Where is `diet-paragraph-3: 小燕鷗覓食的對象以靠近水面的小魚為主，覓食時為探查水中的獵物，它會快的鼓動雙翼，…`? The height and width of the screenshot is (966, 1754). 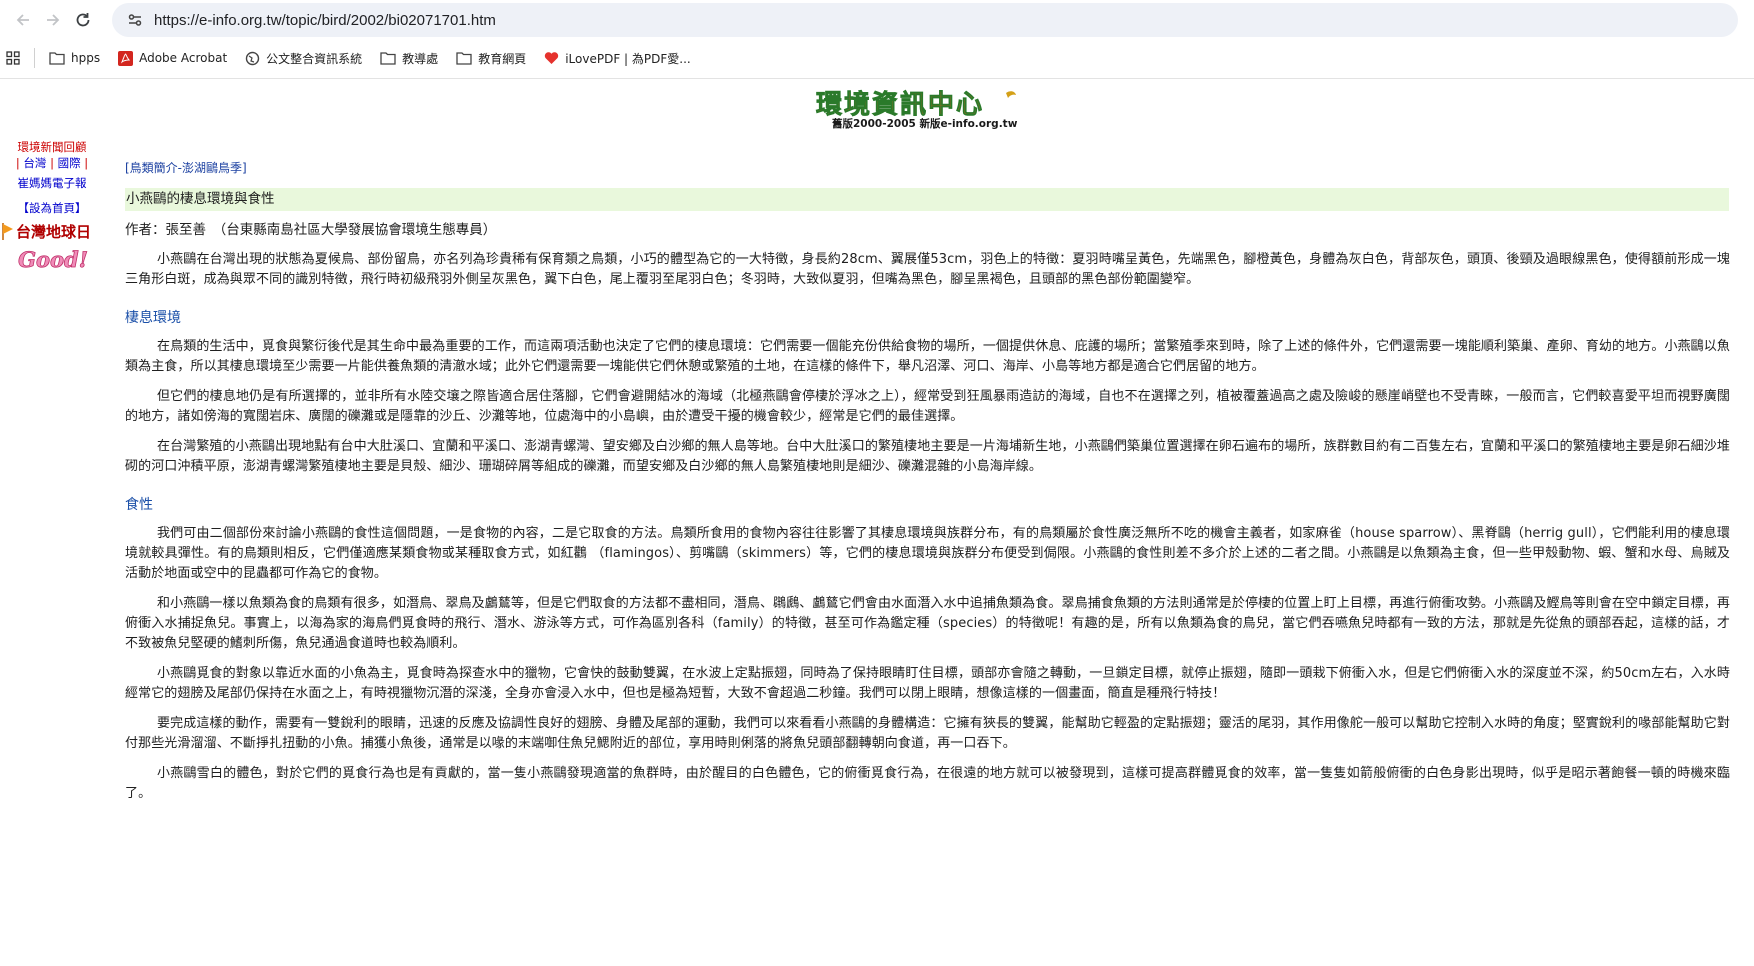
diet-paragraph-3: 小燕鷗覓食的對象以靠近水面的小魚為主，覓食時為探查水中的獵物，它會快的鼓動雙翼，… is located at coordinates (927, 683).